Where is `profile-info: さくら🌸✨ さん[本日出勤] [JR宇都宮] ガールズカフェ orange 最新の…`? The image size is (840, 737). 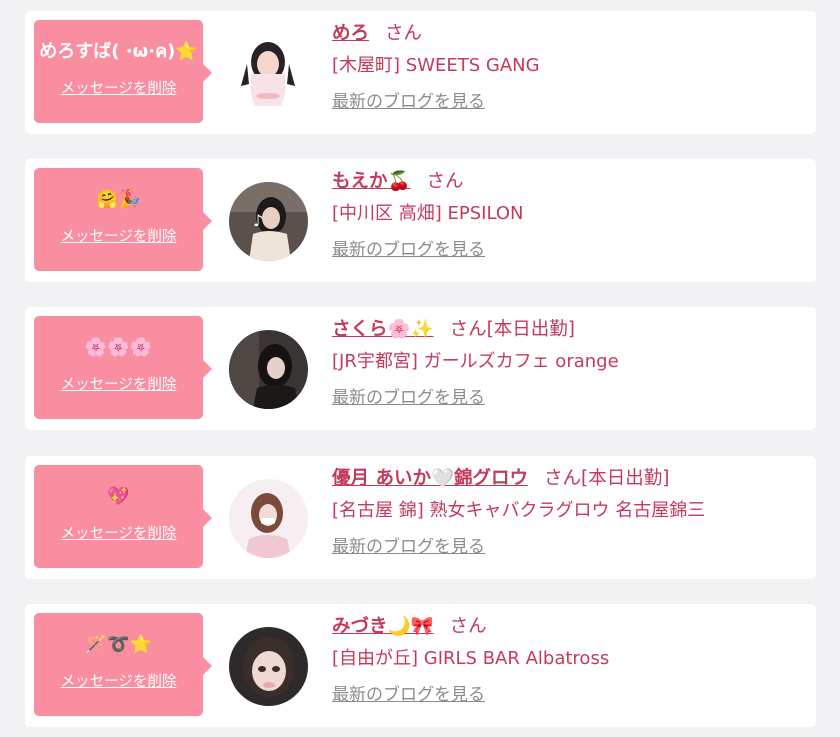 profile-info: さくら🌸✨ さん[本日出勤] [JR宇都宮] ガールズカフェ orange 最新の… is located at coordinates (475, 363).